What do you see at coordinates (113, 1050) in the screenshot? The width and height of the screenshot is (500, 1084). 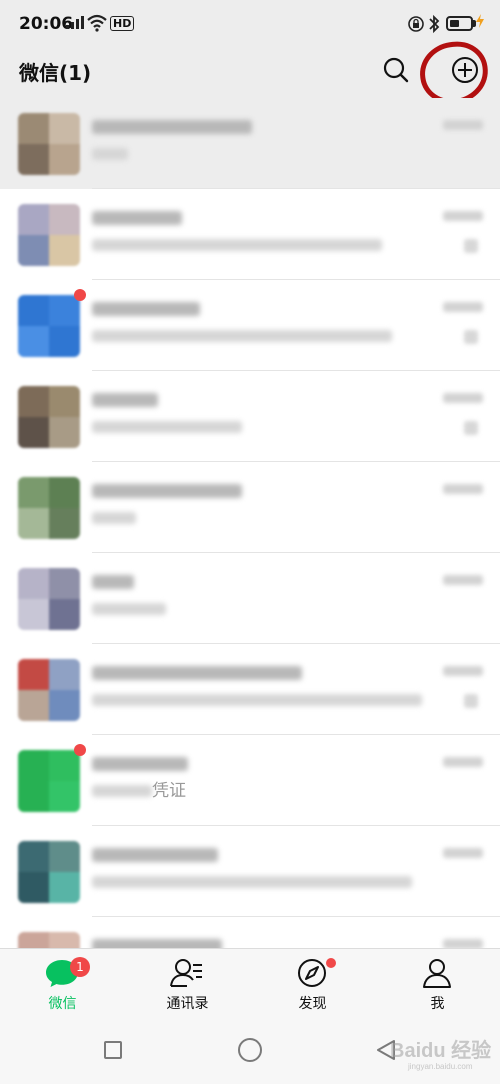 I see `recents-button` at bounding box center [113, 1050].